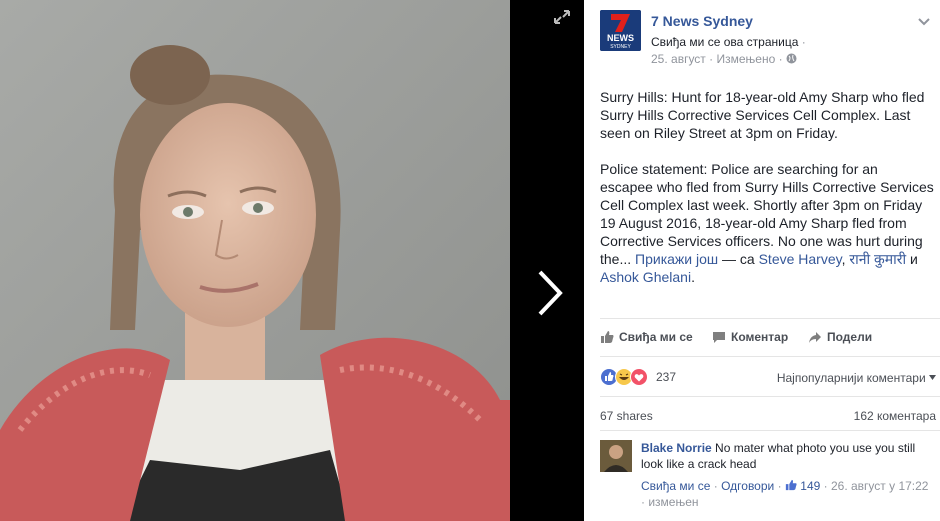 The image size is (940, 521). I want to click on love-reaction-icon, so click(639, 377).